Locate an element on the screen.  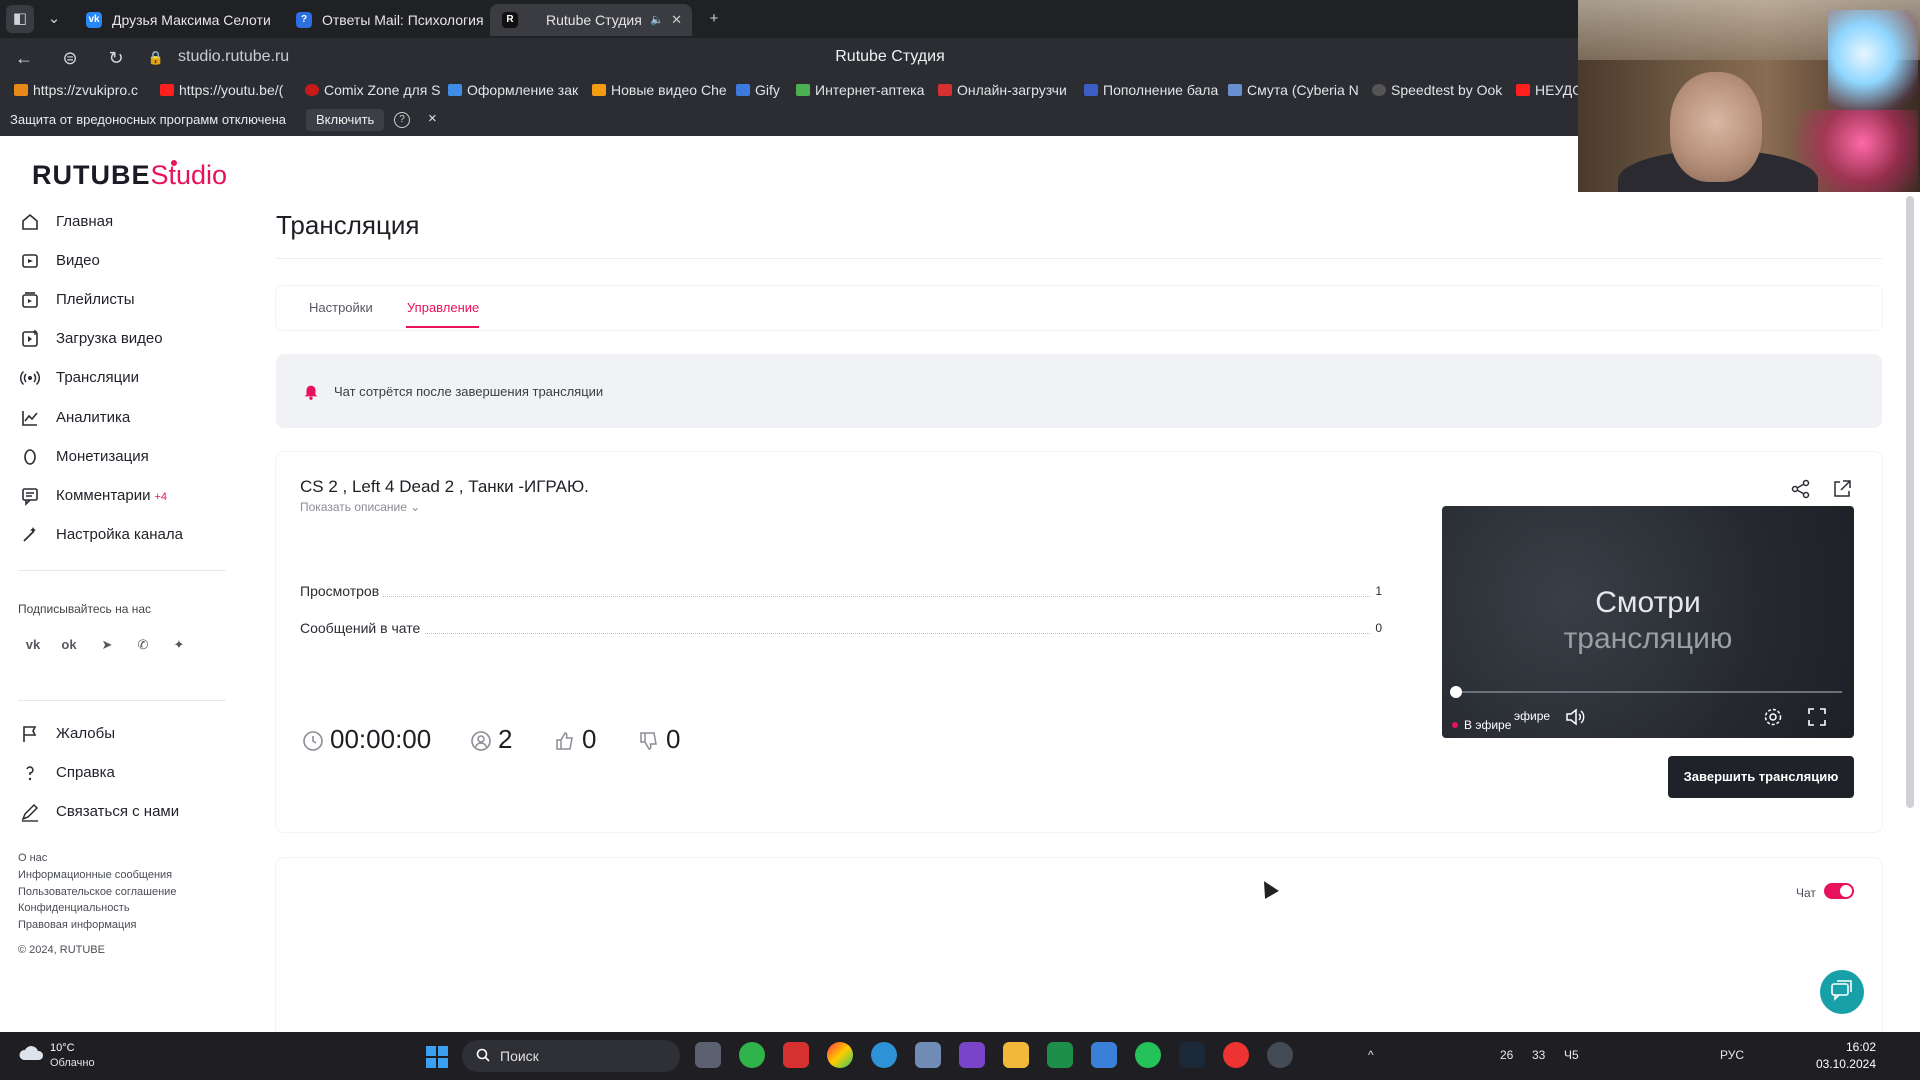
stream-preview-player: Смотри трансляцию В эфире эфире is located at coordinates (1648, 622).